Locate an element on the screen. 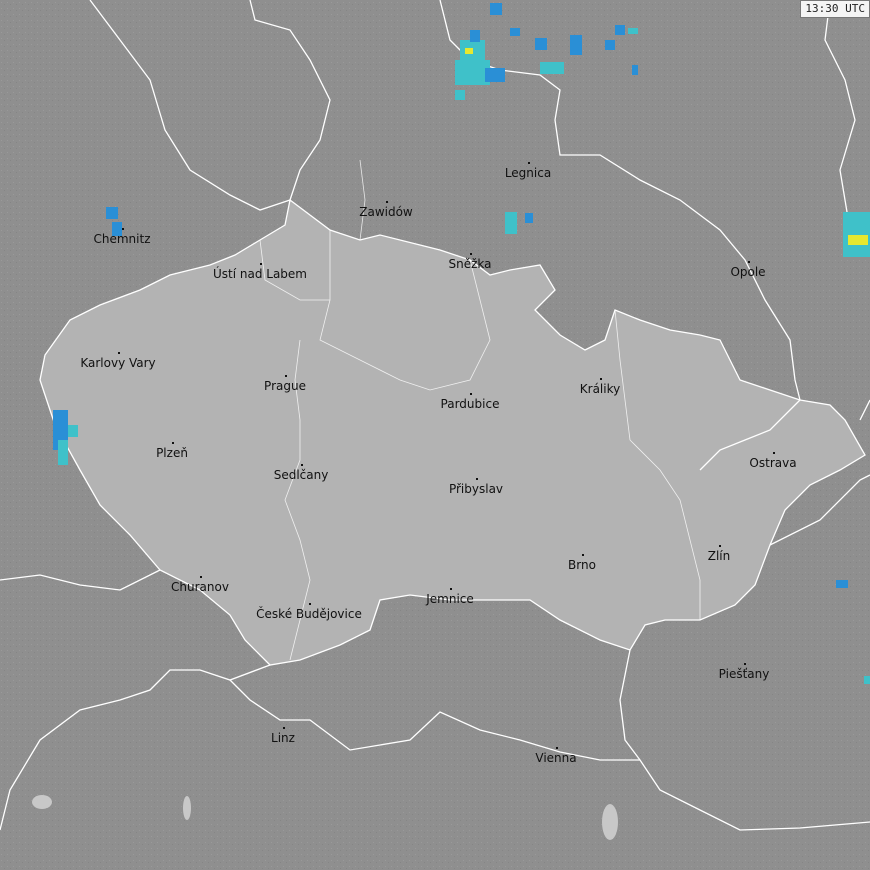 Image resolution: width=870 pixels, height=870 pixels. city-label-churanov: Churanov is located at coordinates (200, 587).